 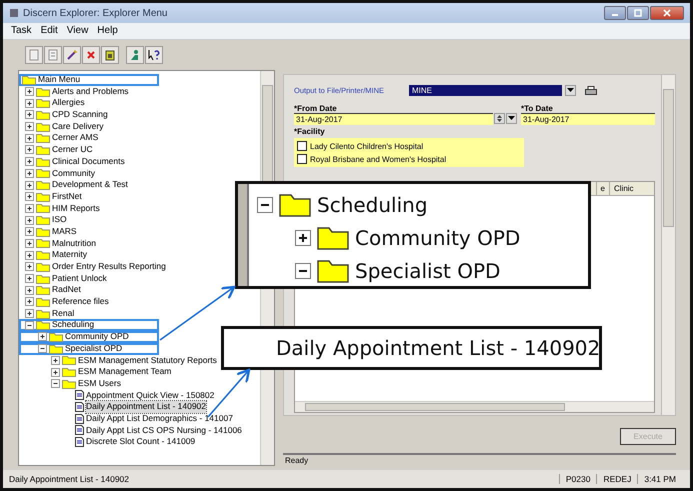 What do you see at coordinates (89, 348) in the screenshot?
I see `tree-item: Specialist OPD` at bounding box center [89, 348].